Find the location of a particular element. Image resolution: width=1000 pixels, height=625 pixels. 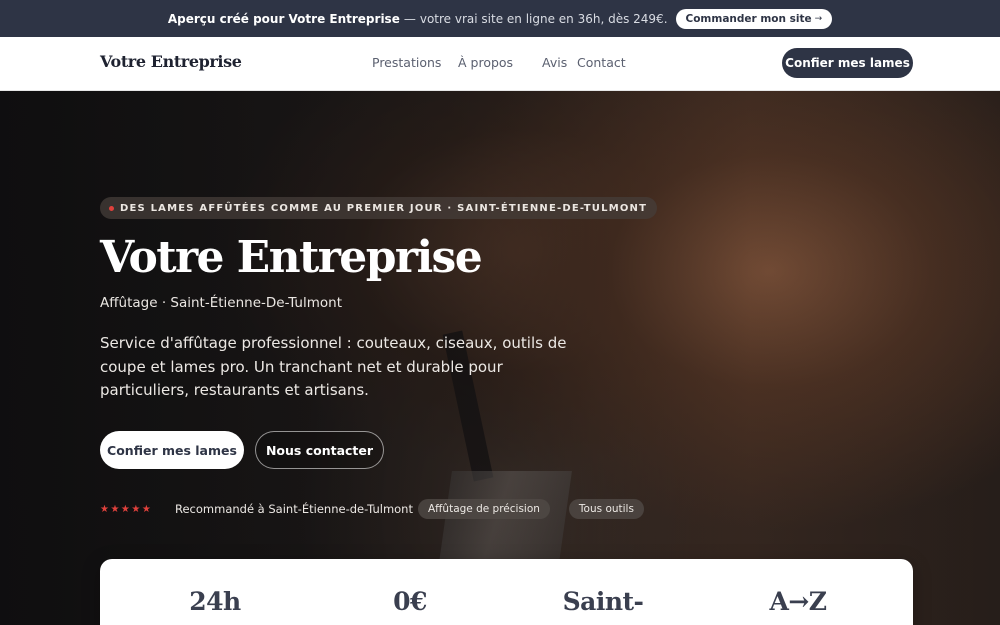

stat-value: 0€ is located at coordinates (410, 601).